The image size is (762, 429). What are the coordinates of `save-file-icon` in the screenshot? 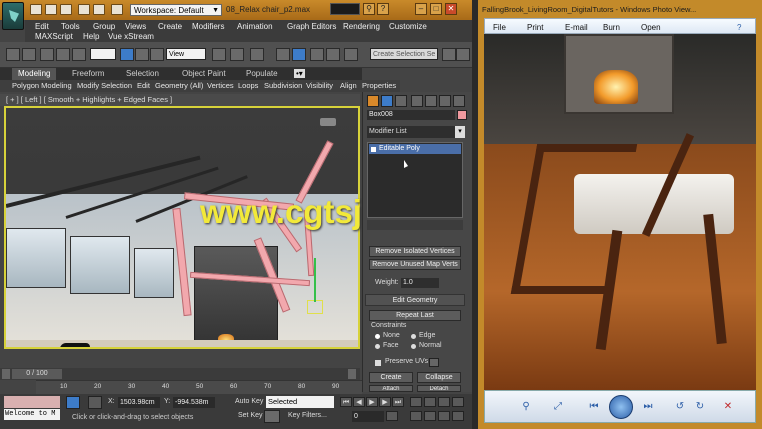 It's located at (66, 9).